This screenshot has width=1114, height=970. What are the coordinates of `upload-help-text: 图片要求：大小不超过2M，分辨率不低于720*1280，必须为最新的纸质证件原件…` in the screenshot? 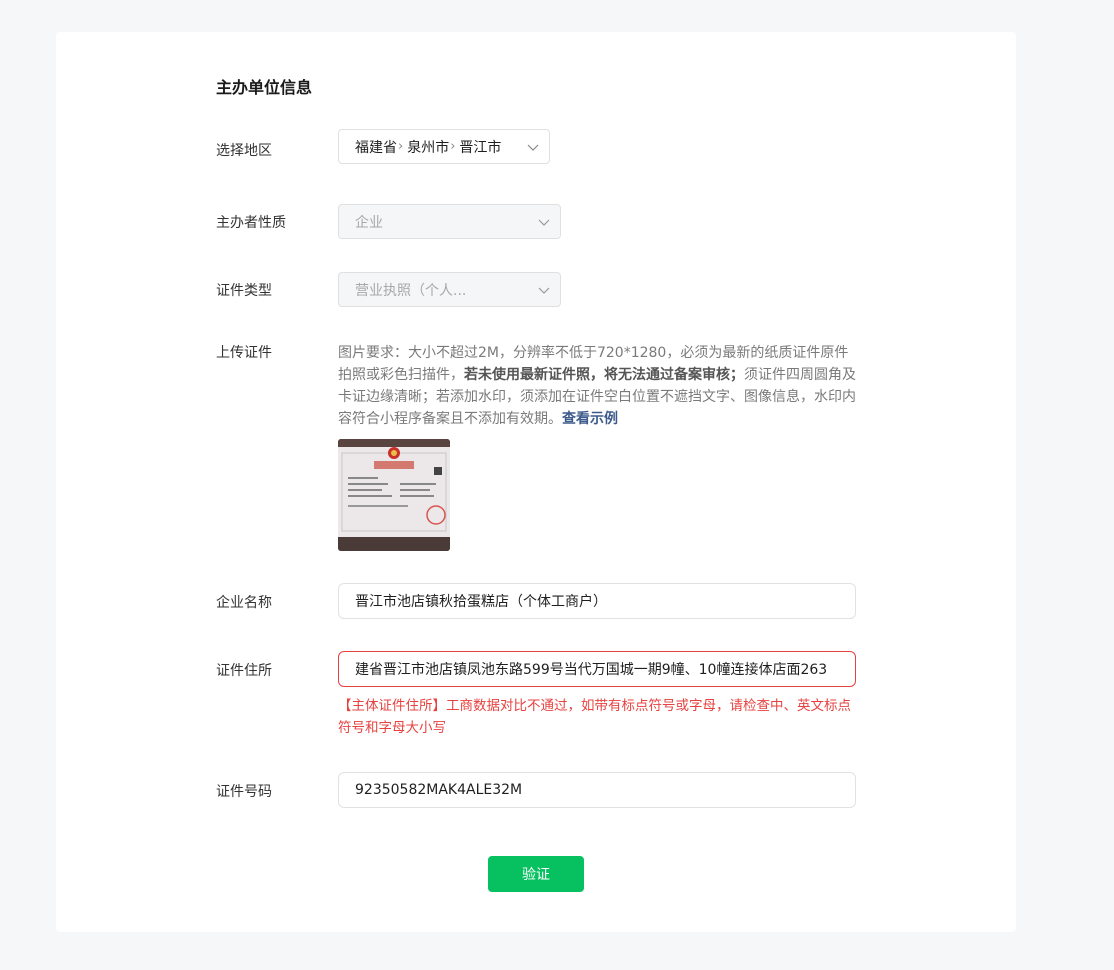 It's located at (598, 386).